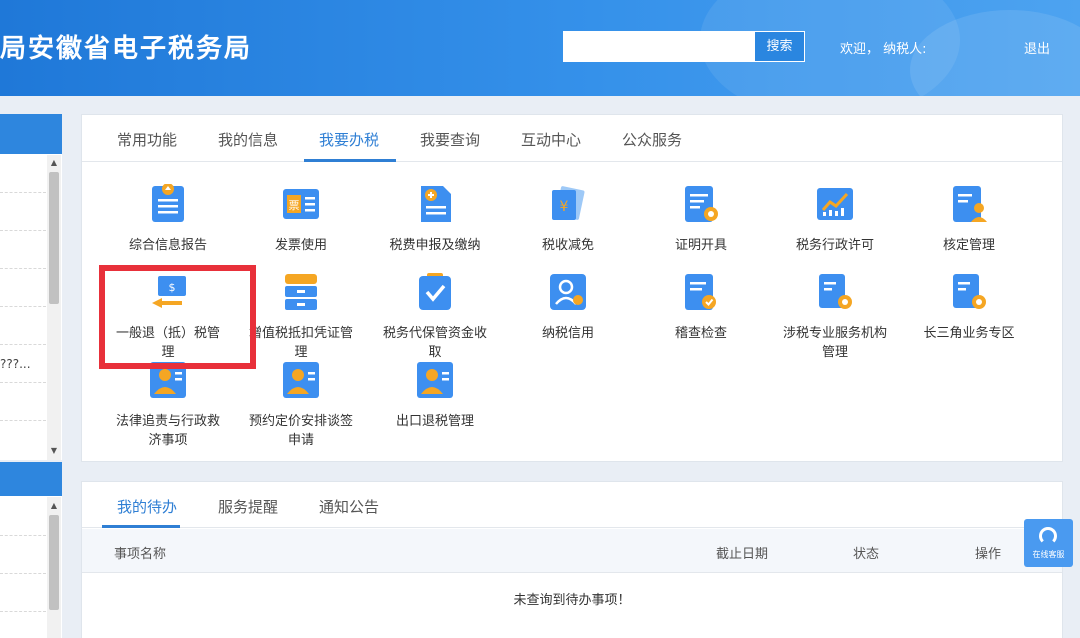 Image resolution: width=1080 pixels, height=638 pixels. Describe the element at coordinates (572, 505) in the screenshot. I see `todo-tabs: 我的待办 服务提醒 通知公告` at that location.